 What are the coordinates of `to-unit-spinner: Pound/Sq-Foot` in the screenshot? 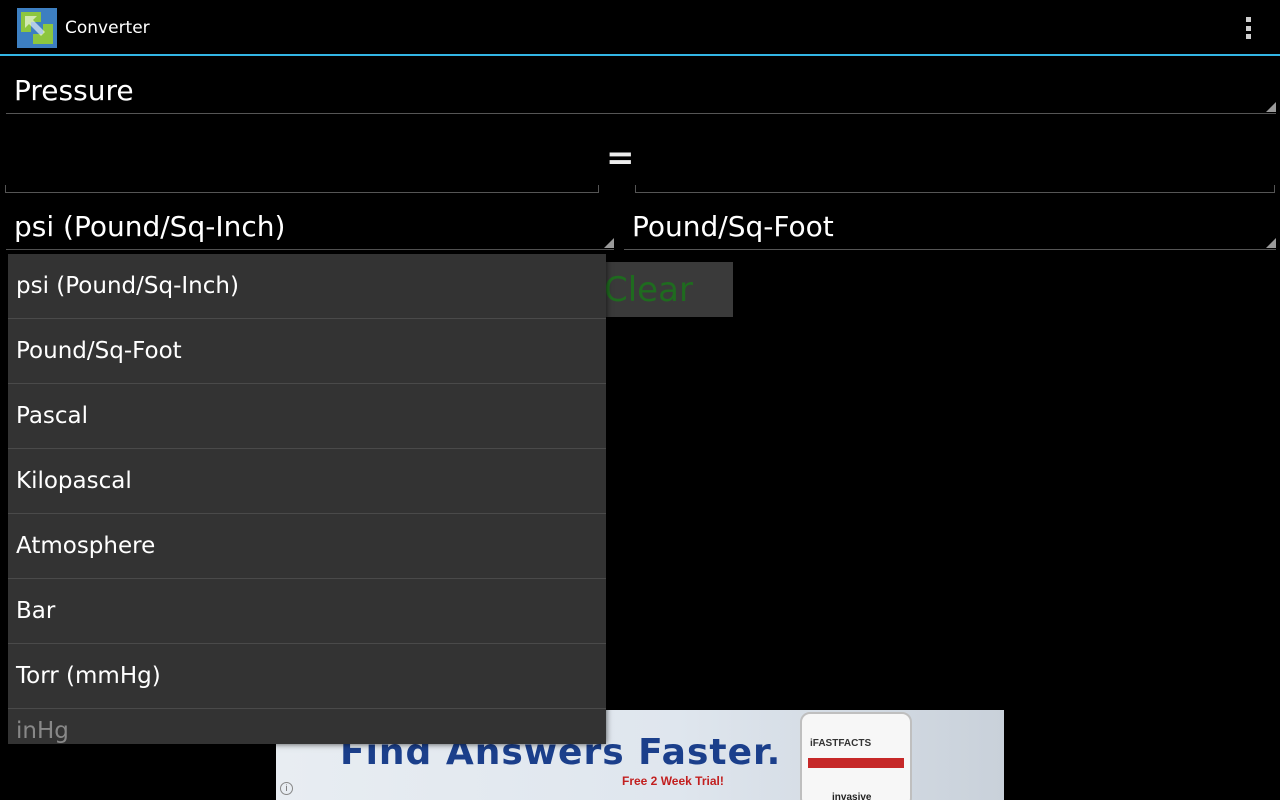 It's located at (950, 227).